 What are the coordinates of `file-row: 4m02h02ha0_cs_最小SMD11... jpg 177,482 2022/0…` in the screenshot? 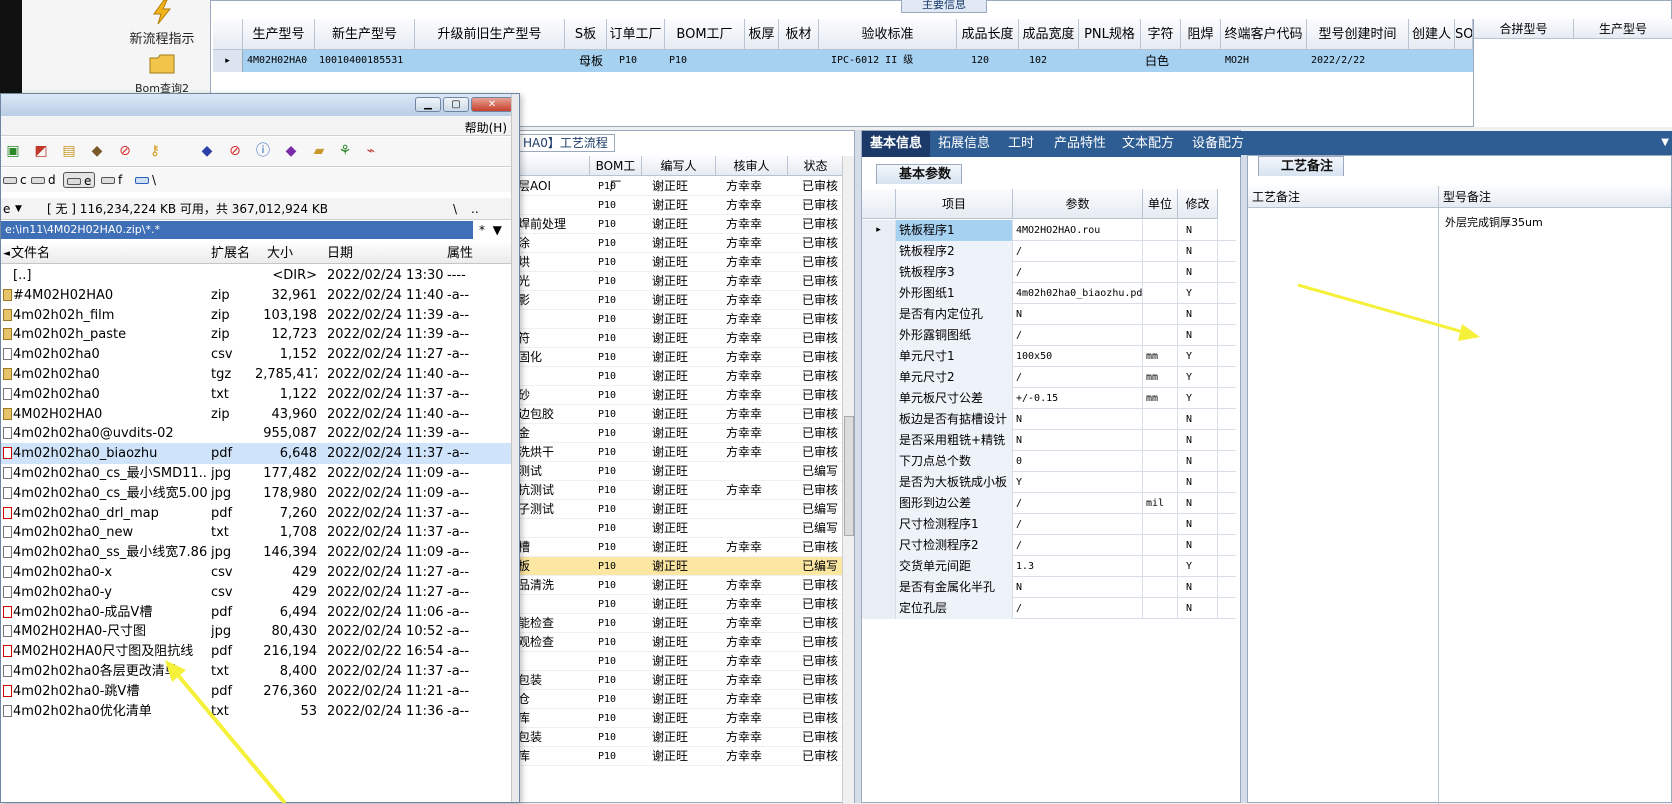 It's located at (257, 473).